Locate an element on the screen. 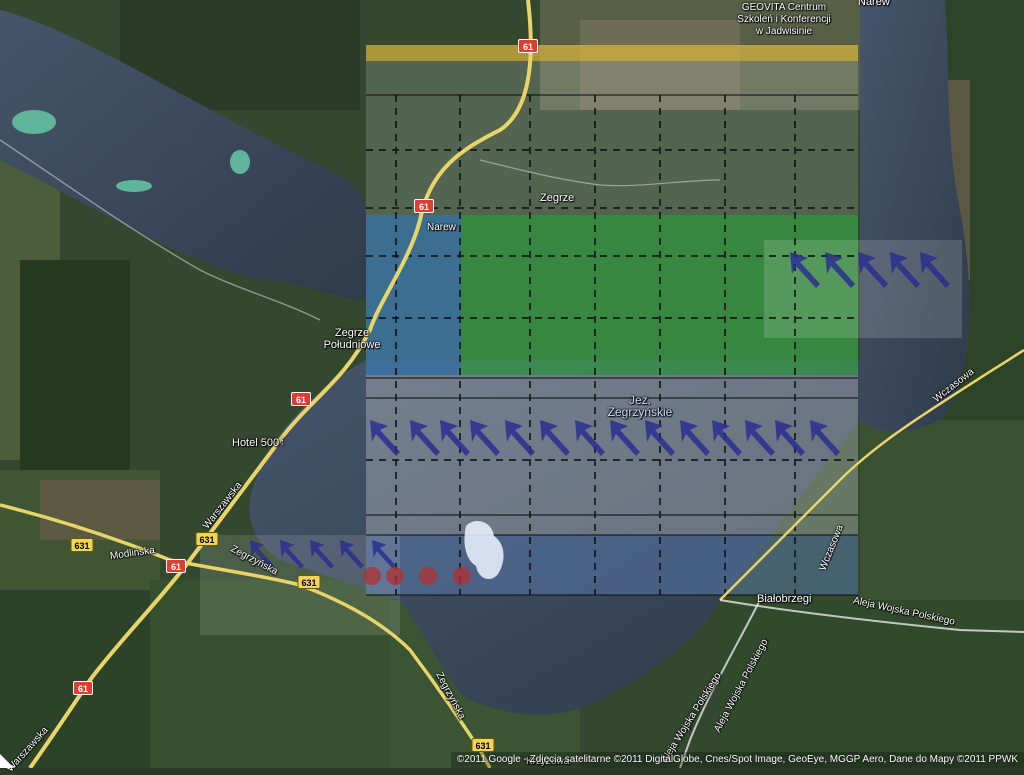 The width and height of the screenshot is (1024, 775). hotel-label: Hotel 500 is located at coordinates (255, 443).